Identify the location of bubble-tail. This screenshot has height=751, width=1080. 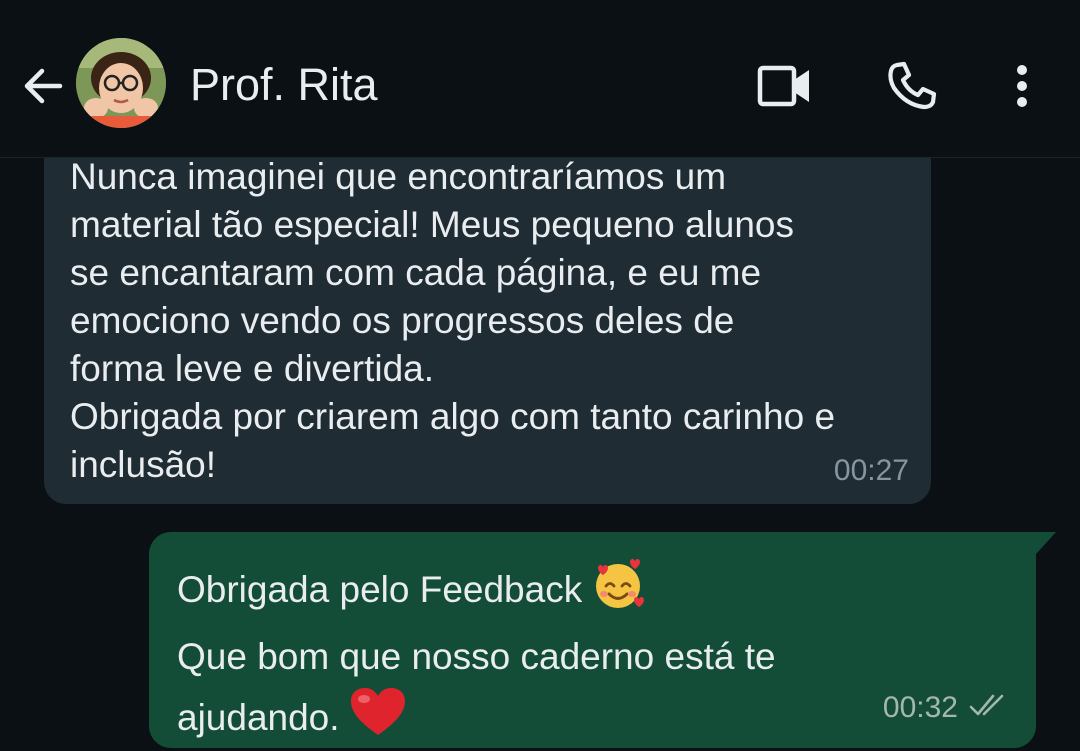
(1046, 543).